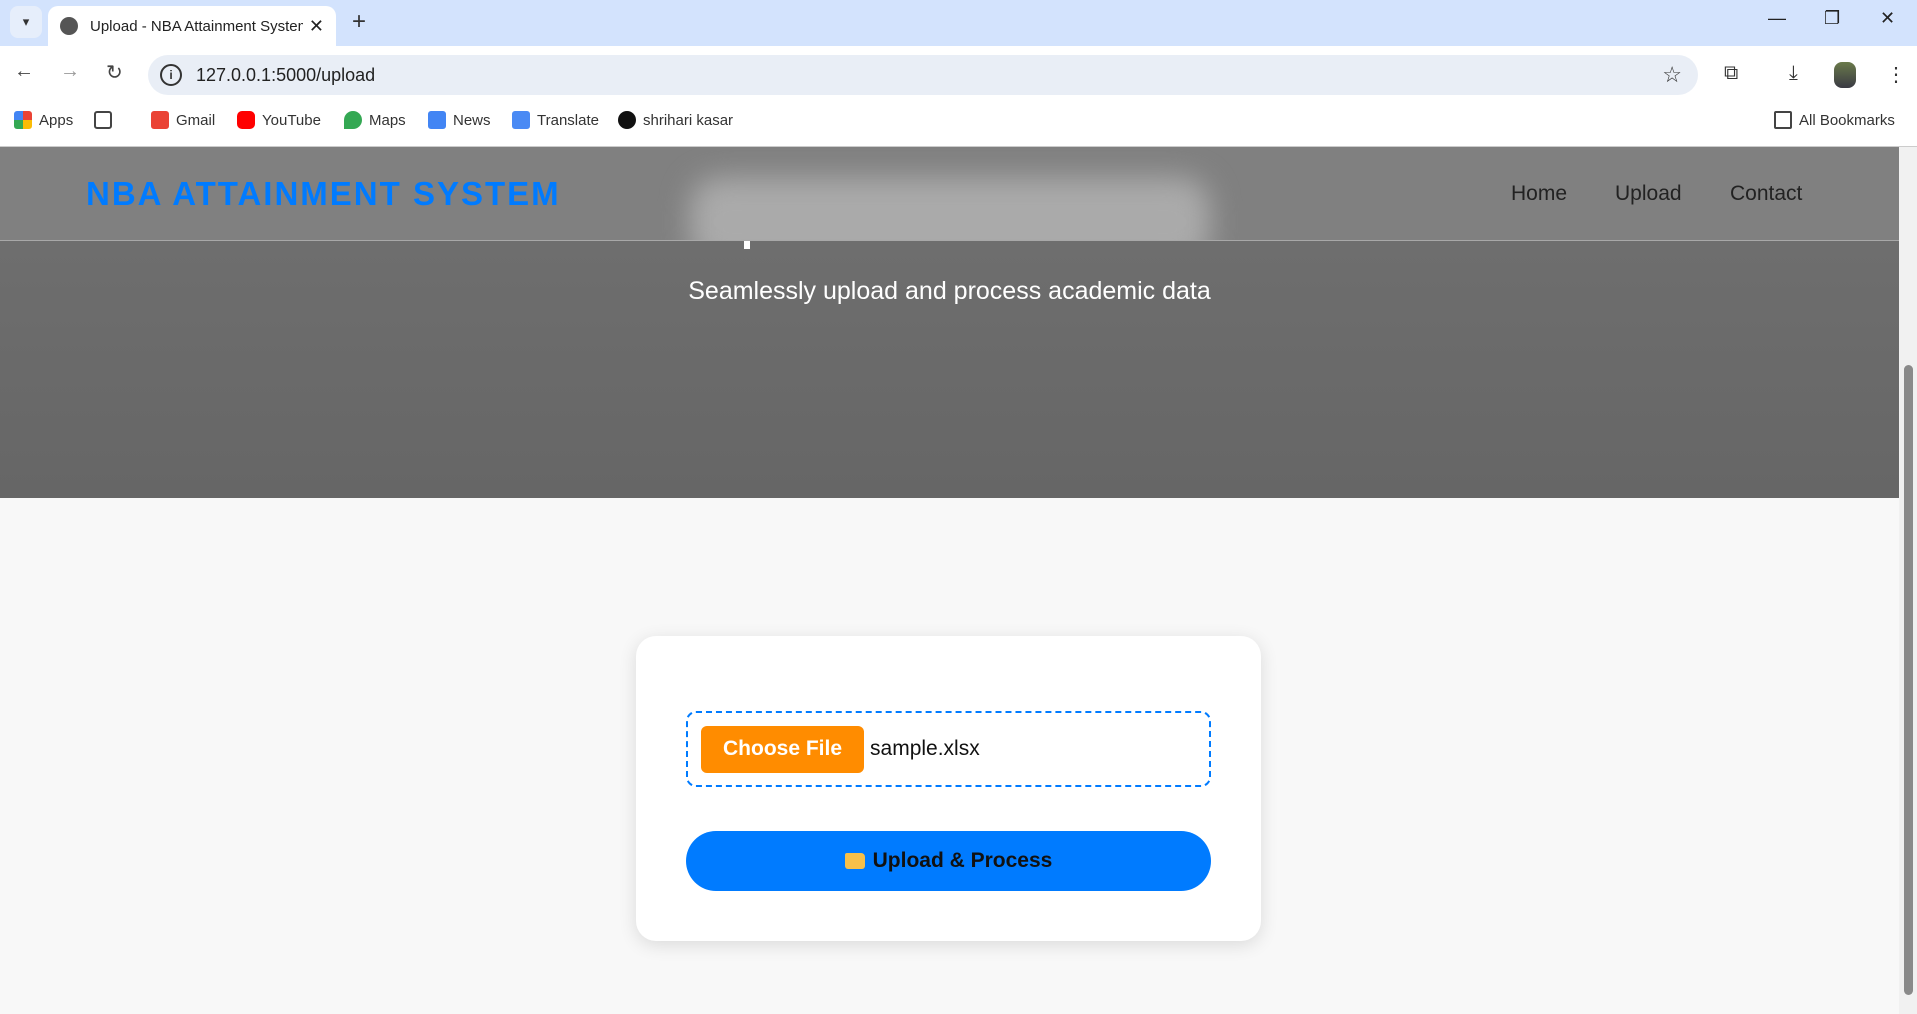  Describe the element at coordinates (1539, 194) in the screenshot. I see `nav-home: Home` at that location.